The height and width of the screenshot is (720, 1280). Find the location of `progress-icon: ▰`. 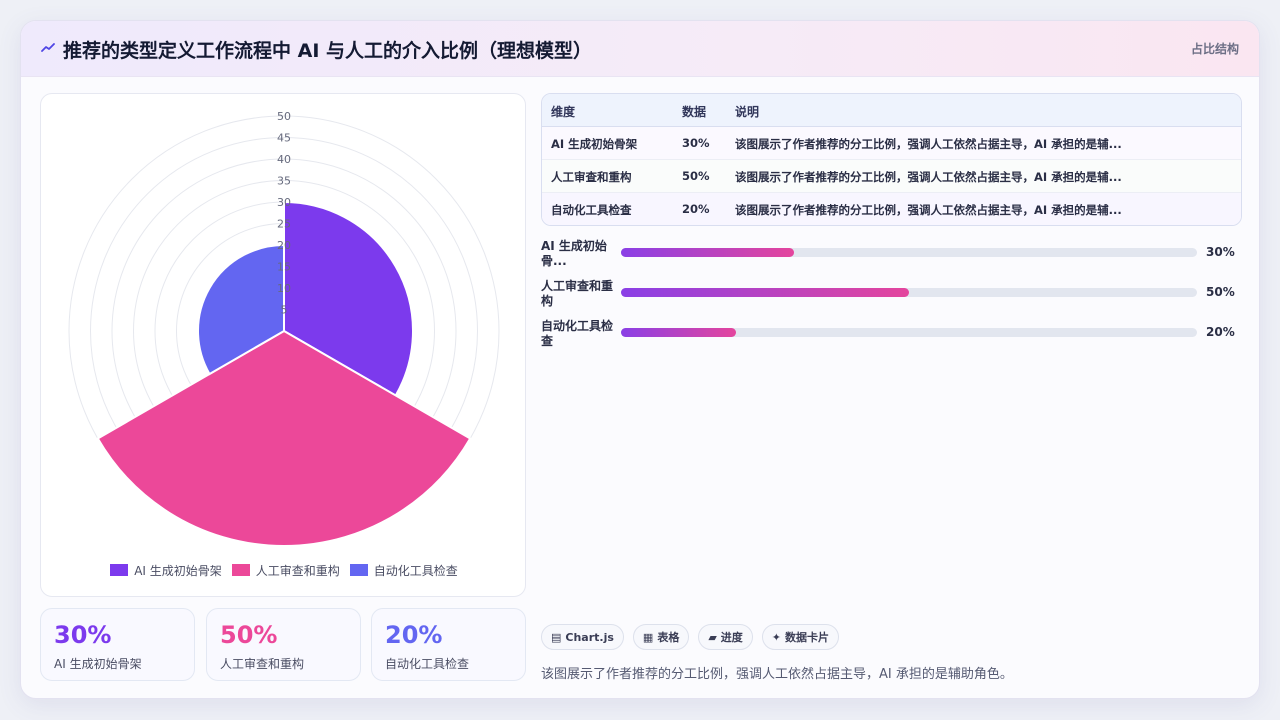

progress-icon: ▰ is located at coordinates (712, 637).